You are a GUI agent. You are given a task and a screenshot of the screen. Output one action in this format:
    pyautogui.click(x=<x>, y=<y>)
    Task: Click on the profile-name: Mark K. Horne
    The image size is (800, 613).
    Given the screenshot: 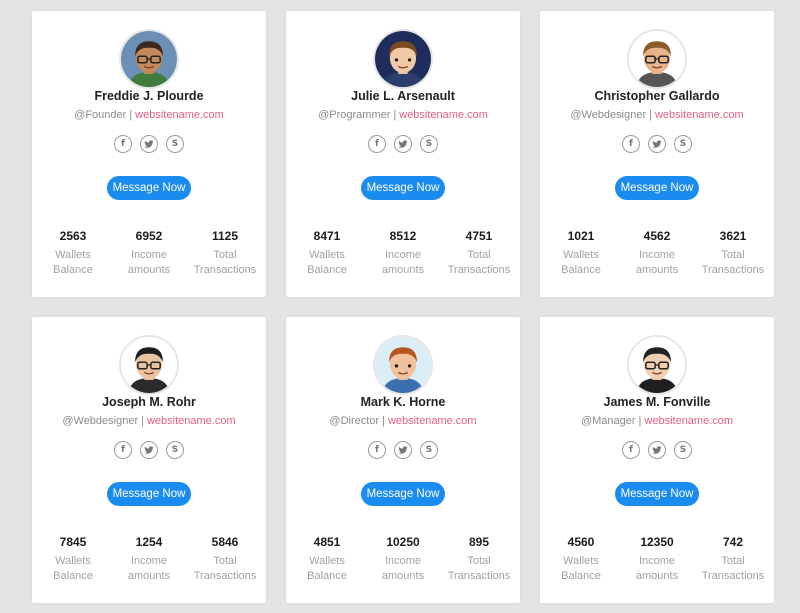 What is the action you would take?
    pyautogui.click(x=403, y=402)
    